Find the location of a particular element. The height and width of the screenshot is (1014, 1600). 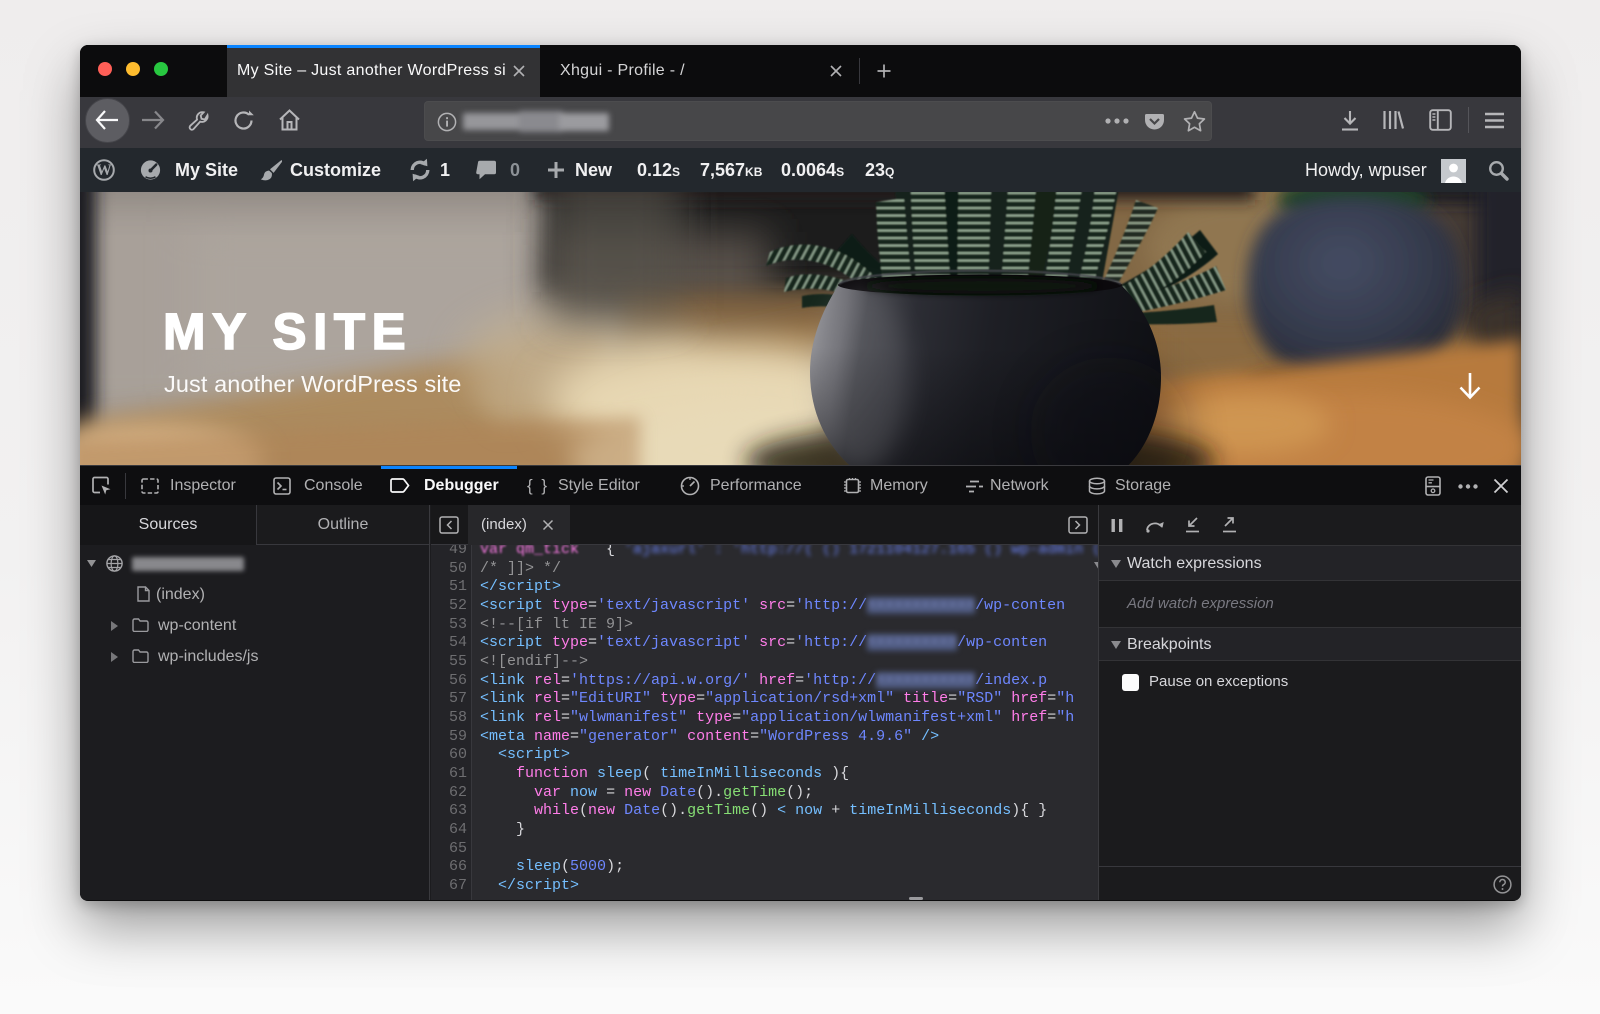

svg-text: W is located at coordinates (104, 170).